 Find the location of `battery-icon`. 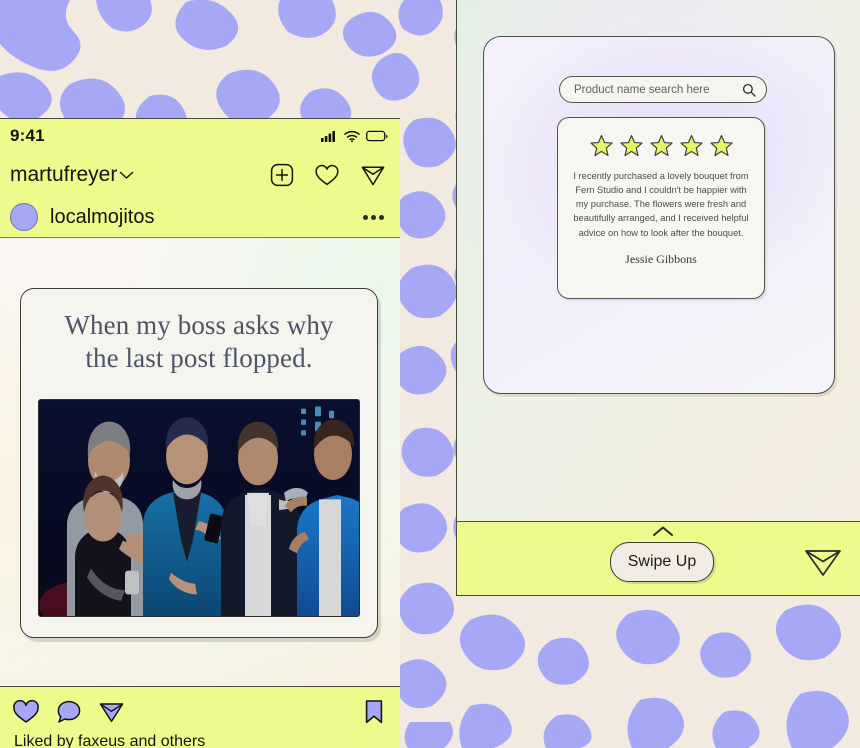

battery-icon is located at coordinates (377, 136).